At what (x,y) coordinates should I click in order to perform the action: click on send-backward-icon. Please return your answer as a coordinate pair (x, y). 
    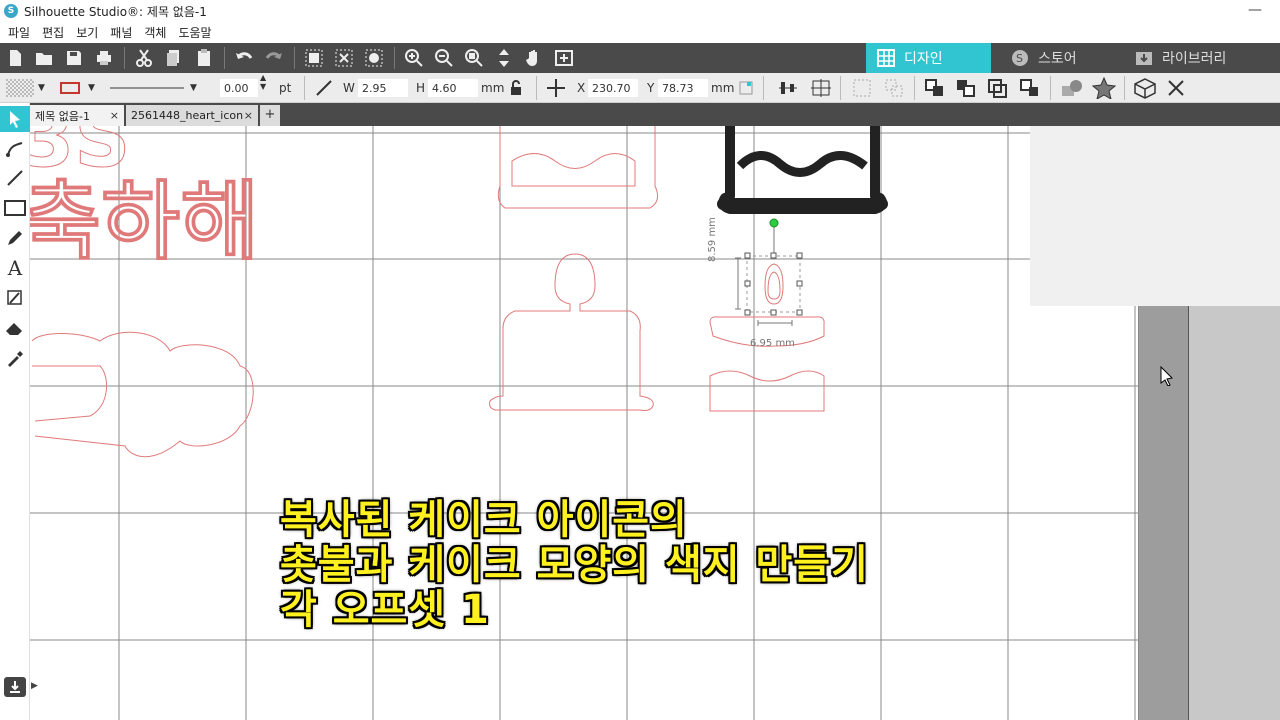
    Looking at the image, I should click on (1030, 88).